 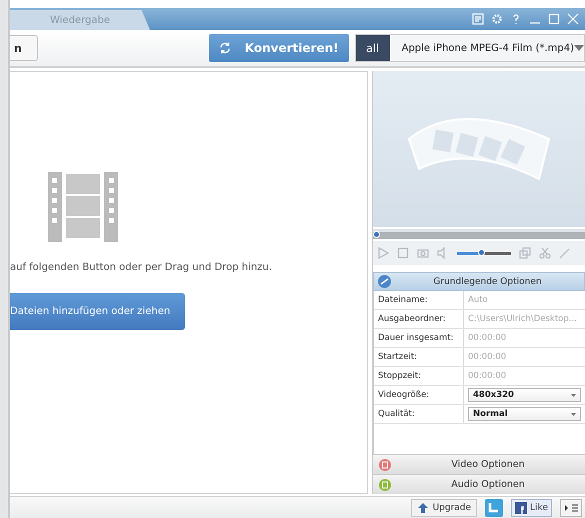 What do you see at coordinates (24, 48) in the screenshot?
I see `add-button: n` at bounding box center [24, 48].